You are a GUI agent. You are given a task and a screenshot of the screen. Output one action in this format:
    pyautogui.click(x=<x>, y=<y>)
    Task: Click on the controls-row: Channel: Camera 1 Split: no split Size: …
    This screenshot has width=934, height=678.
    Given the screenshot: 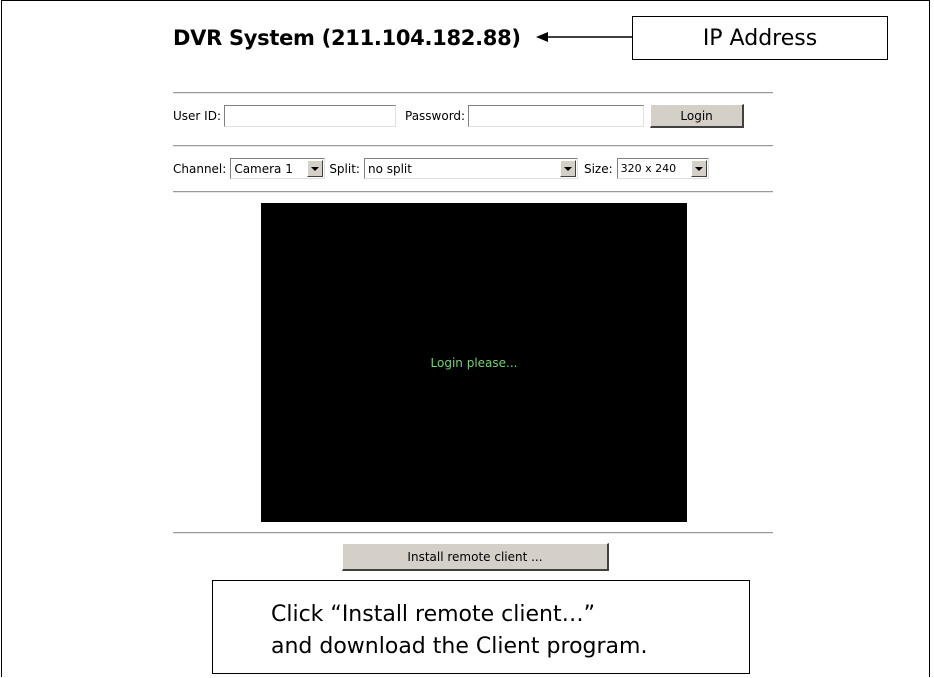 What is the action you would take?
    pyautogui.click(x=473, y=168)
    